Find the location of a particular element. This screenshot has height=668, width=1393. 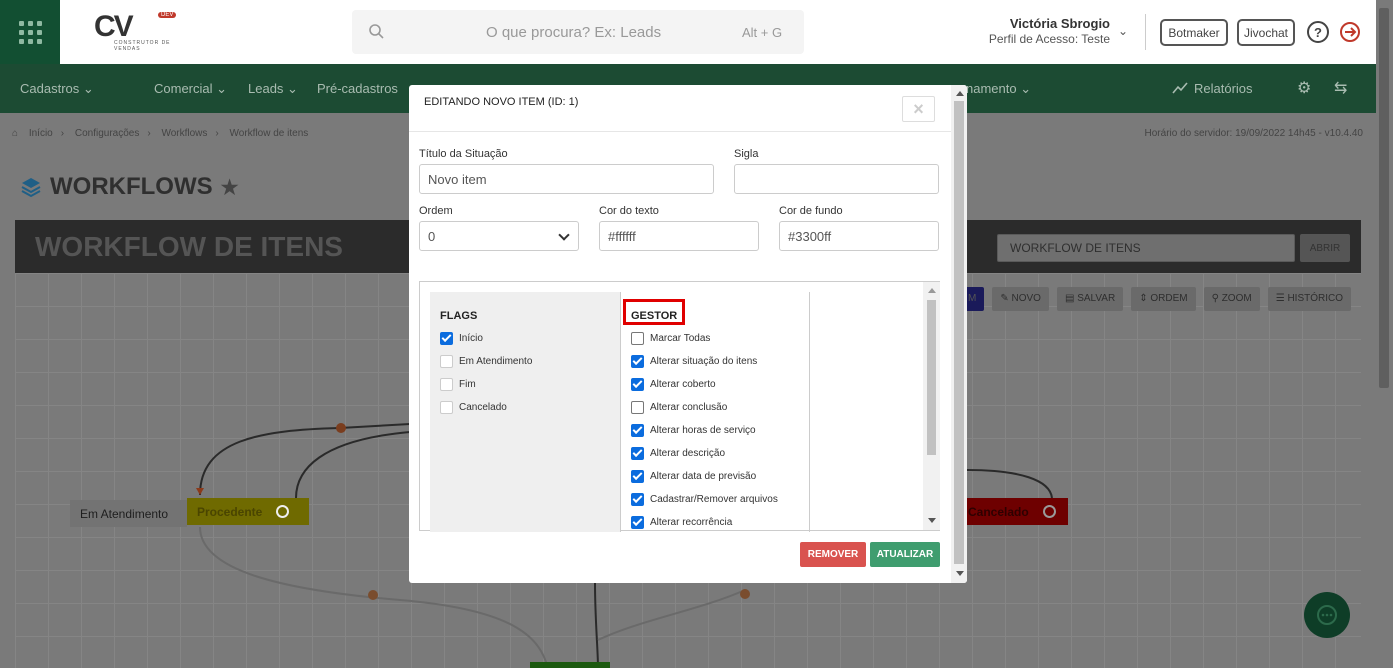

history-button: ☰ HISTÓRICO is located at coordinates (1309, 299).